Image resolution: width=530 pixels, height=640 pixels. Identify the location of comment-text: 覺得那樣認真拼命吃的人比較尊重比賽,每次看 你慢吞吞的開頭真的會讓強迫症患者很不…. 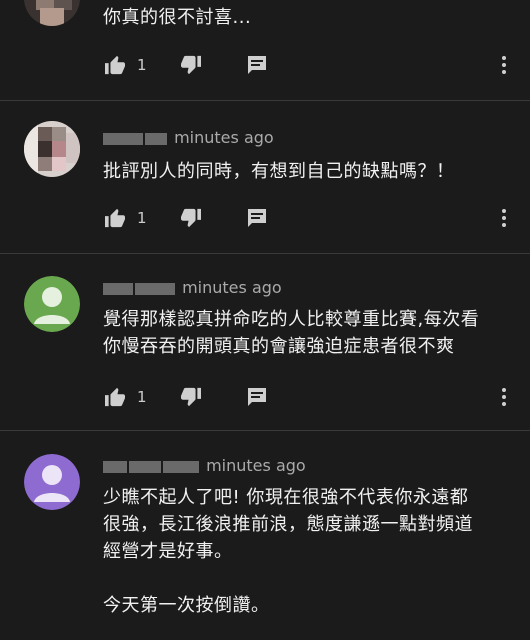
(291, 333).